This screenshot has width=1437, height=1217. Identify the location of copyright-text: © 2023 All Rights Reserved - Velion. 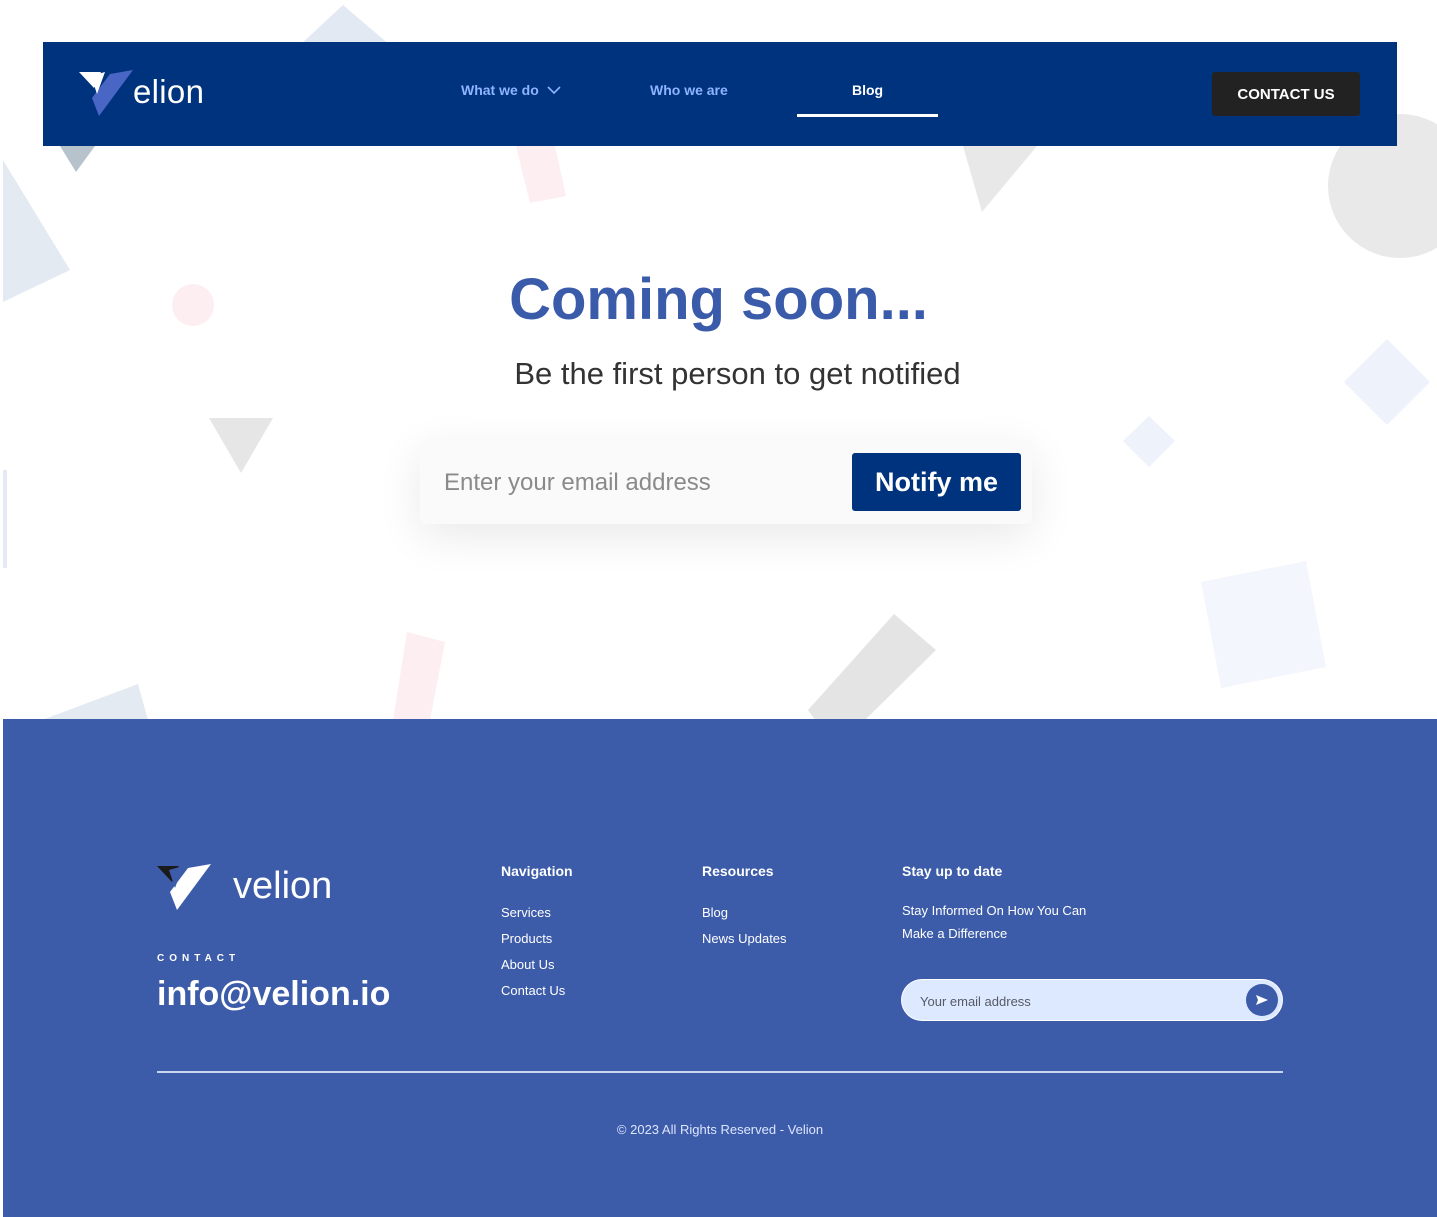
(720, 1129).